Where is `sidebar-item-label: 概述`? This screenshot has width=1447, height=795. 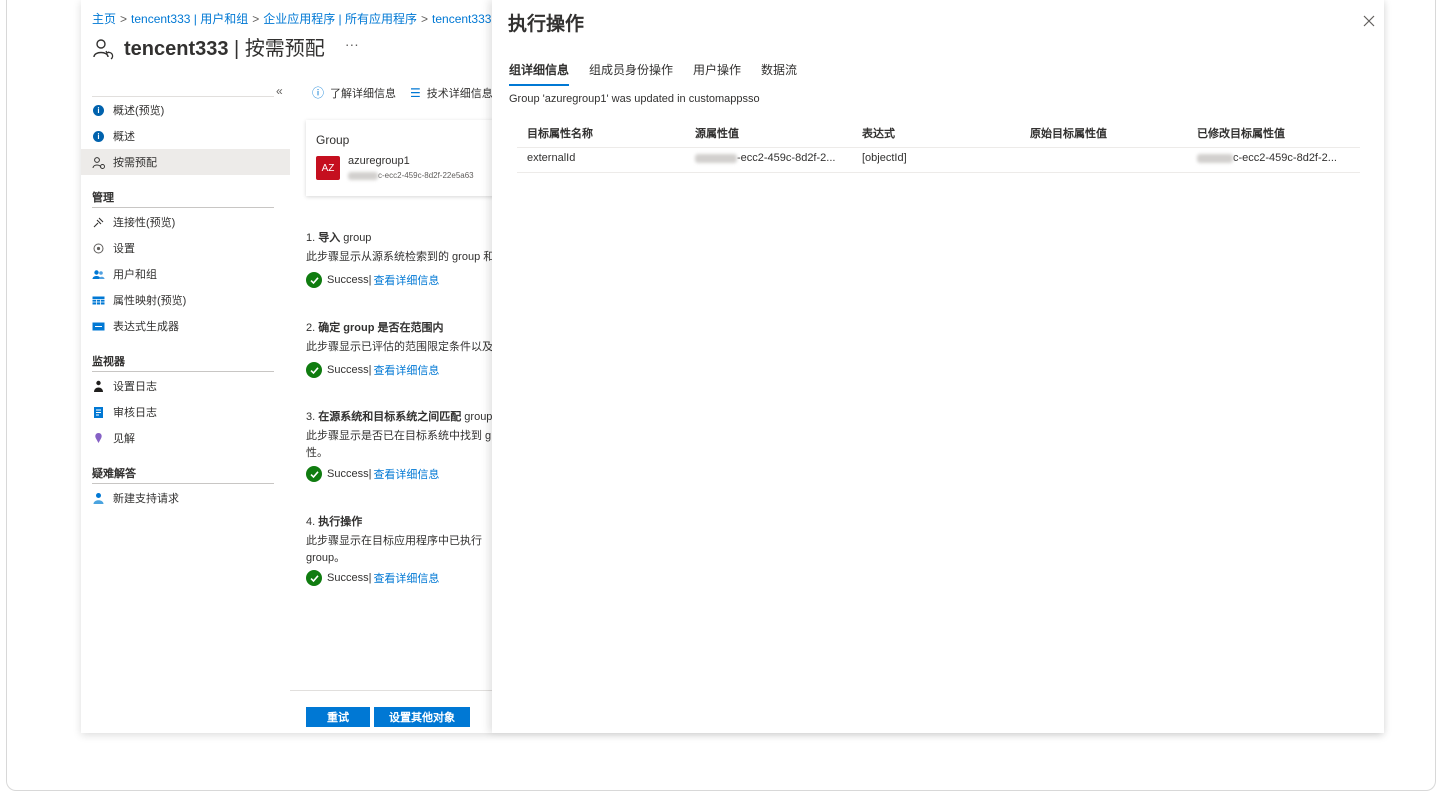 sidebar-item-label: 概述 is located at coordinates (124, 137).